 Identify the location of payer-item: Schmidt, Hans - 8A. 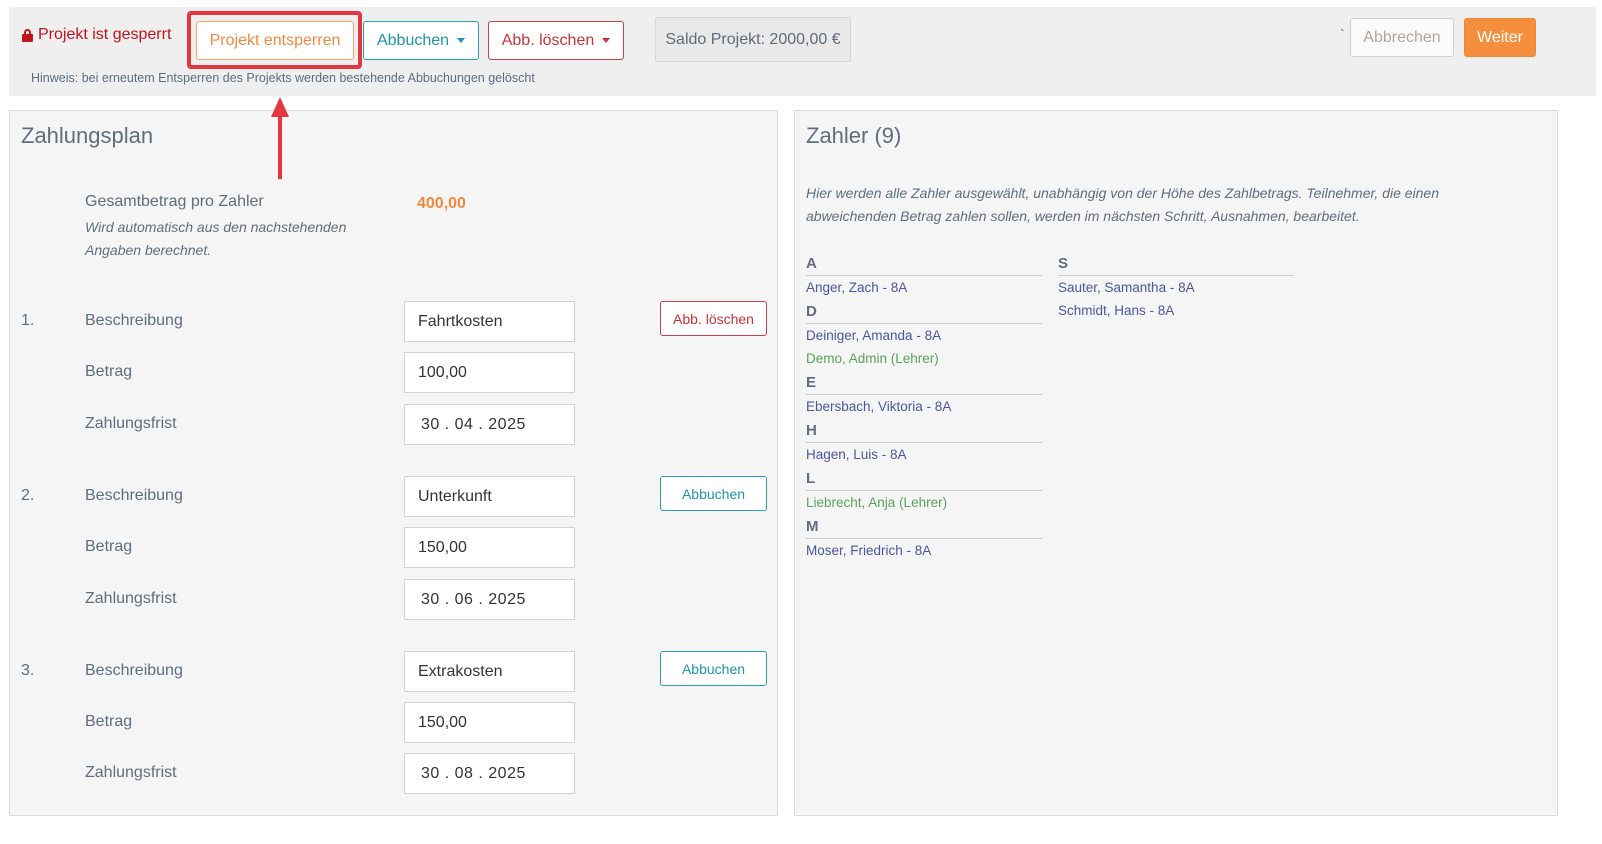
(1176, 310).